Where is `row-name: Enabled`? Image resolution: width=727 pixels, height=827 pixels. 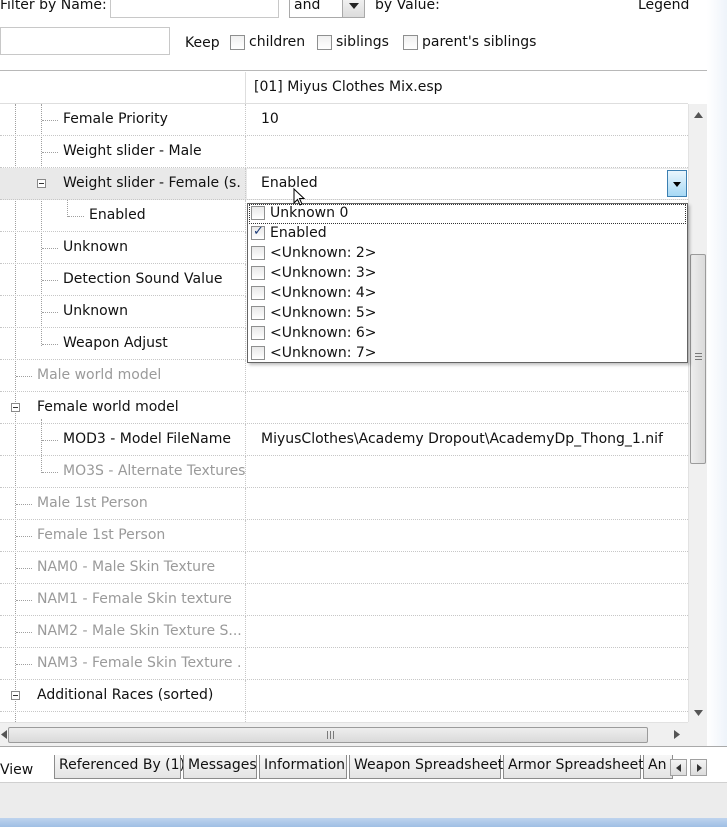
row-name: Enabled is located at coordinates (117, 215).